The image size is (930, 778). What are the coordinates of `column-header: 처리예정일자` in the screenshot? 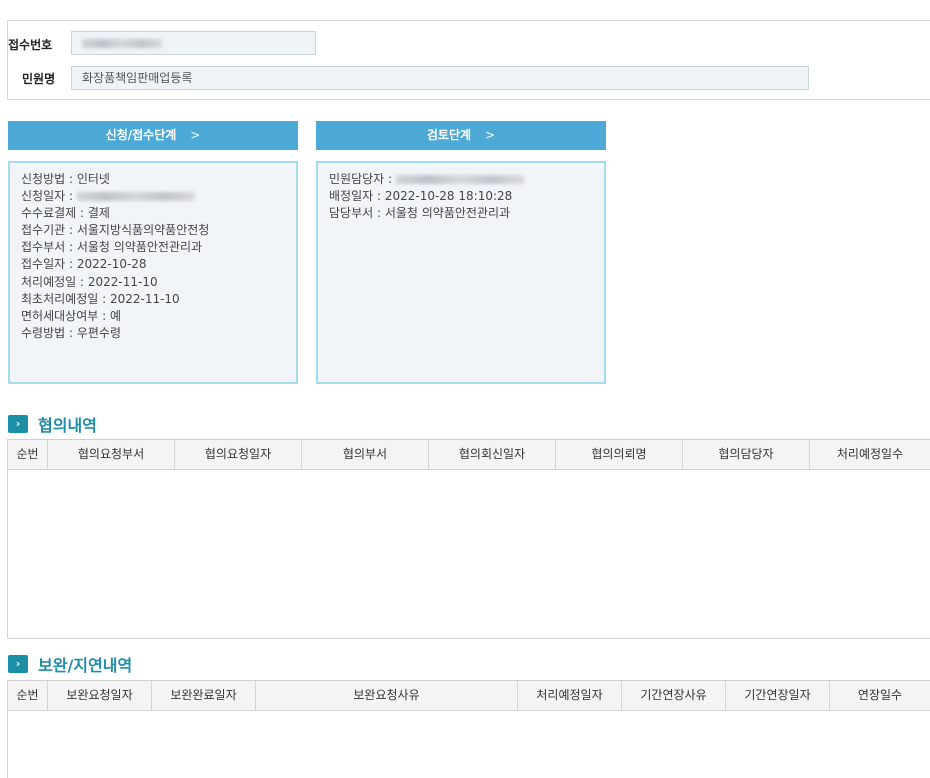 It's located at (570, 695).